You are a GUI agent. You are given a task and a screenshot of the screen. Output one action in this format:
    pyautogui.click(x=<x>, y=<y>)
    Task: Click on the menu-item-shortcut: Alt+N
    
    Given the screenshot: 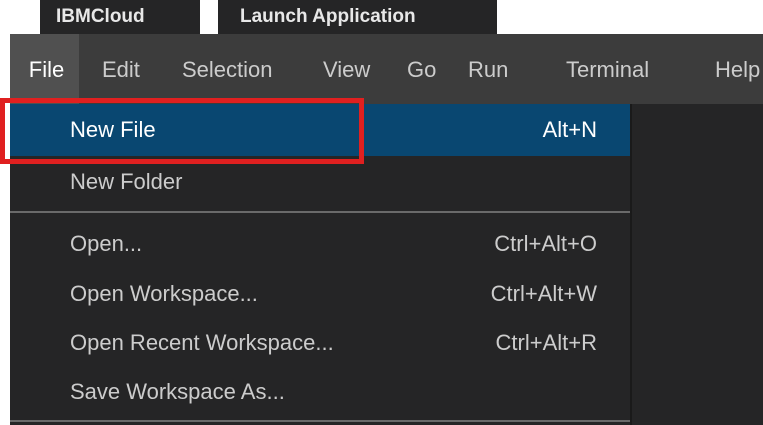 What is the action you would take?
    pyautogui.click(x=569, y=129)
    